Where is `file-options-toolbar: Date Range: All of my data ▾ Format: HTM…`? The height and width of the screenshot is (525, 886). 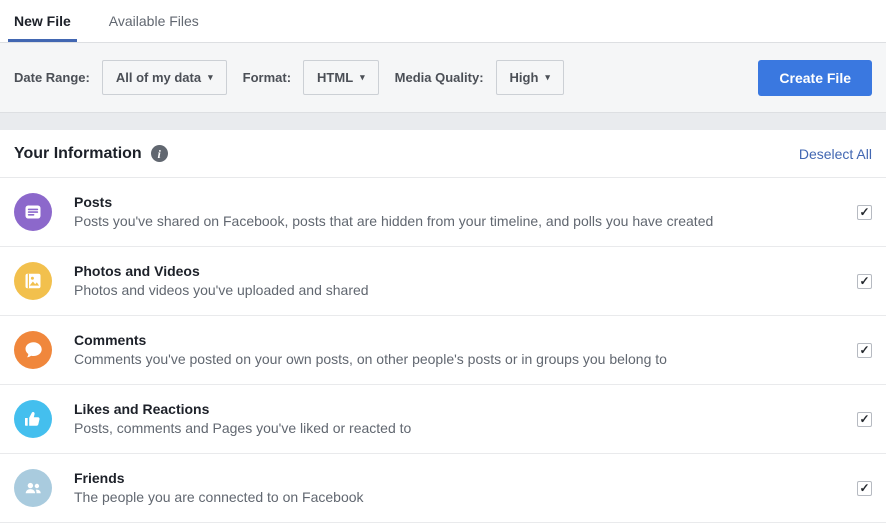 file-options-toolbar: Date Range: All of my data ▾ Format: HTM… is located at coordinates (443, 78).